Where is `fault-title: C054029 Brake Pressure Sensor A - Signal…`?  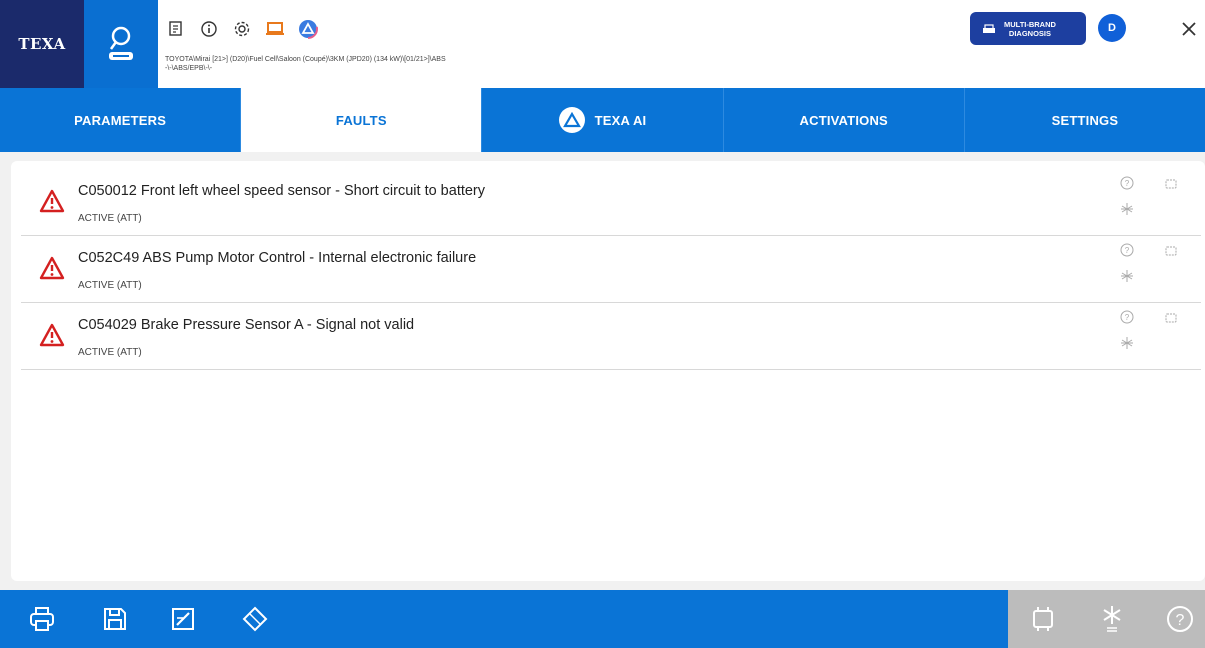 fault-title: C054029 Brake Pressure Sensor A - Signal… is located at coordinates (246, 325).